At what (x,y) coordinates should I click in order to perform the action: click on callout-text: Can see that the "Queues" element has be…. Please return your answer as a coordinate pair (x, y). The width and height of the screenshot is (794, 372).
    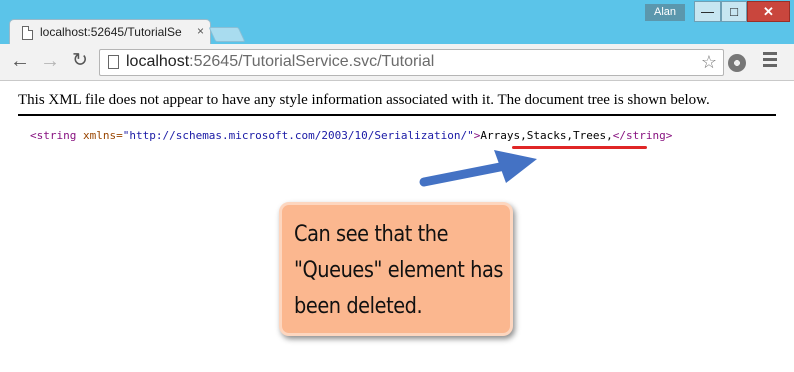
    Looking at the image, I should click on (399, 270).